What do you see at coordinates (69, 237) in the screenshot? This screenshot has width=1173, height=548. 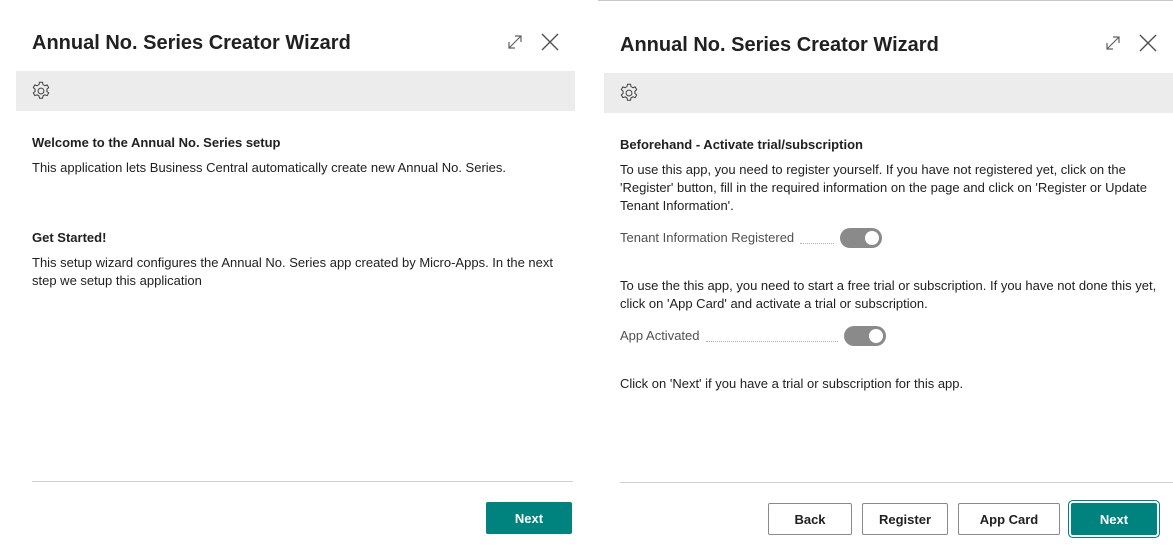 I see `get-started-heading: Get Started!` at bounding box center [69, 237].